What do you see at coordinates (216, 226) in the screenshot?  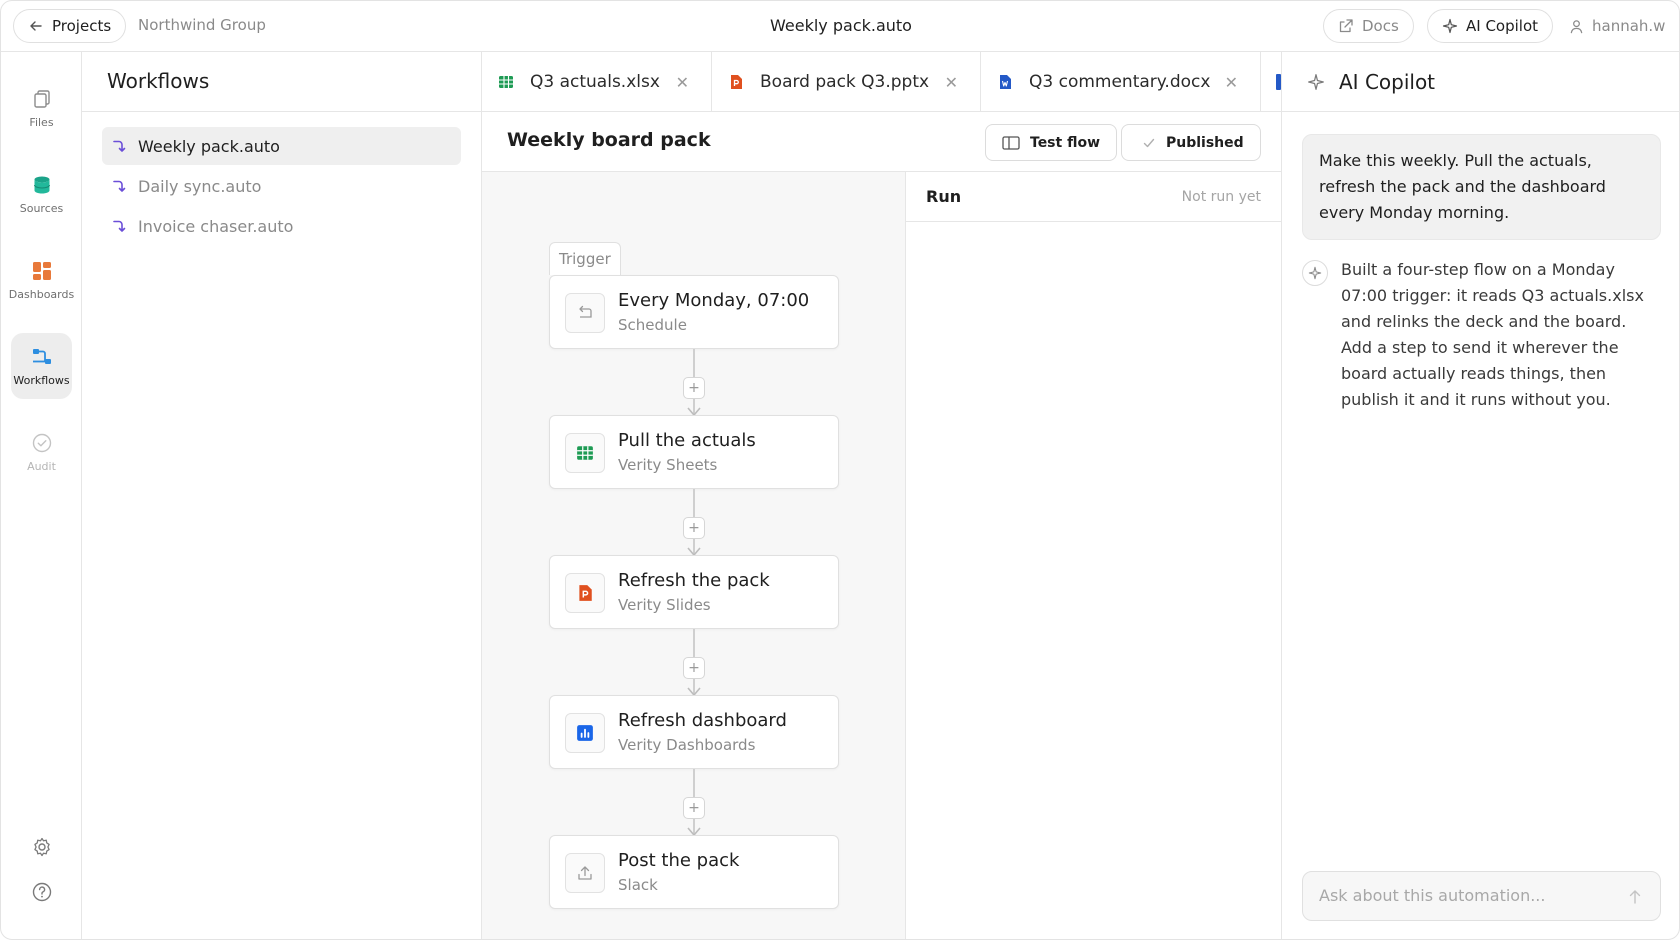 I see `workflow-item-label: Invoice chaser.auto` at bounding box center [216, 226].